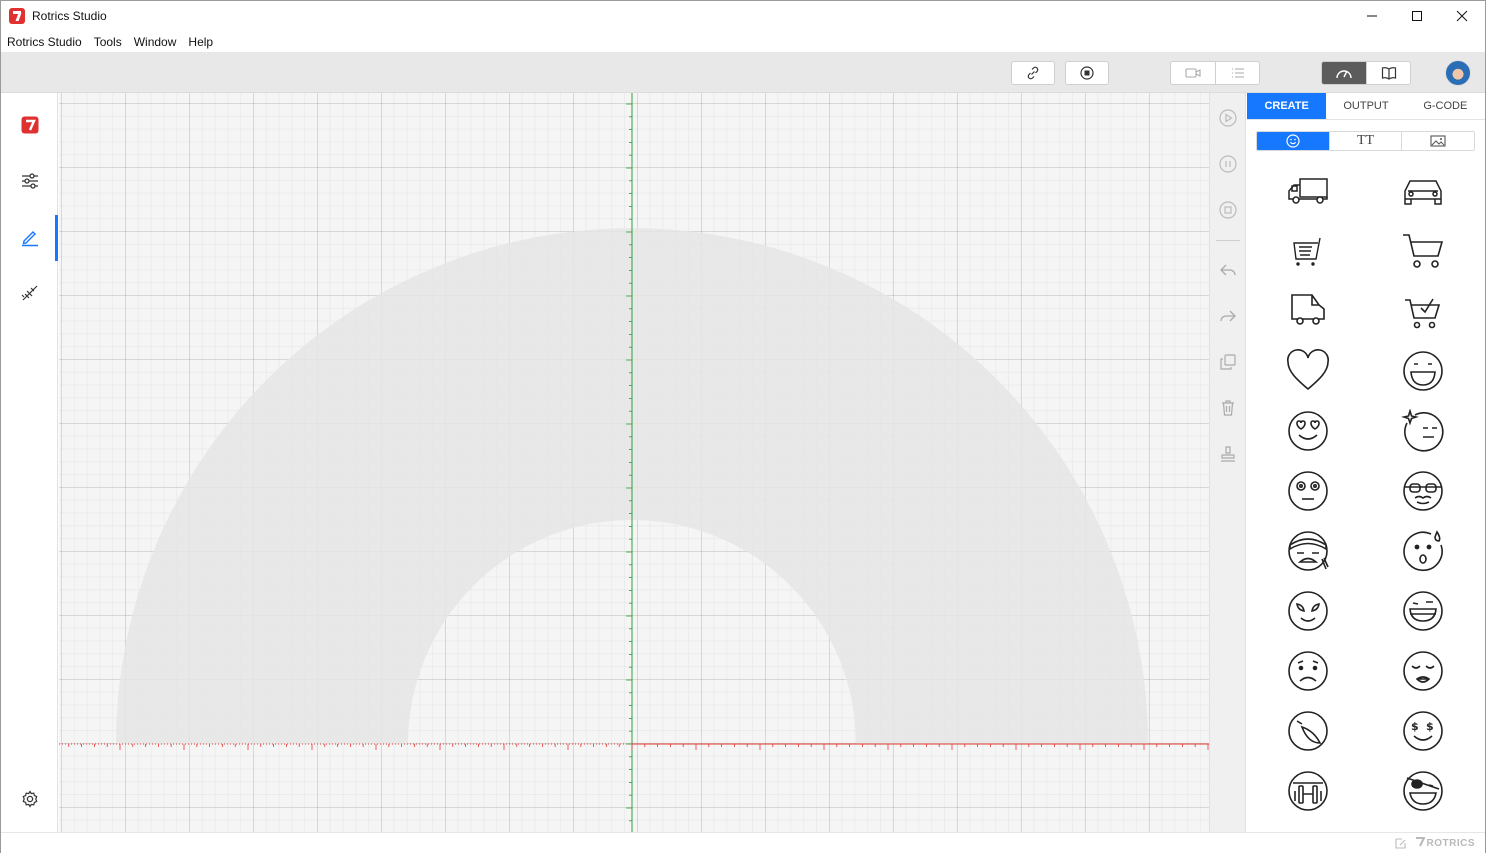  Describe the element at coordinates (1308, 251) in the screenshot. I see `library-item-cart-list` at that location.